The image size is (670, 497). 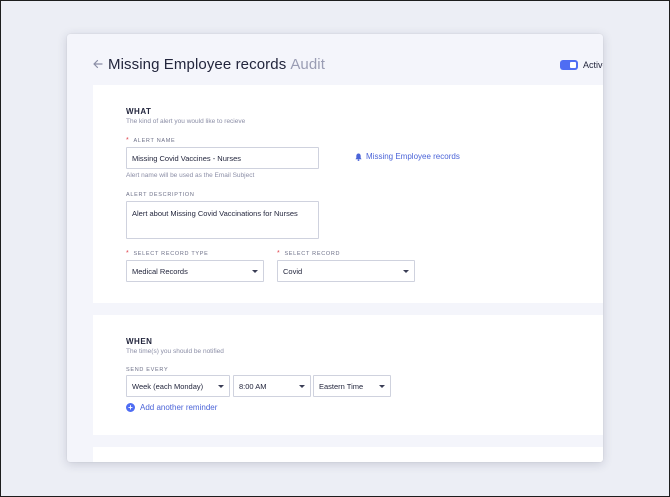 What do you see at coordinates (346, 271) in the screenshot?
I see `record-select: Covid` at bounding box center [346, 271].